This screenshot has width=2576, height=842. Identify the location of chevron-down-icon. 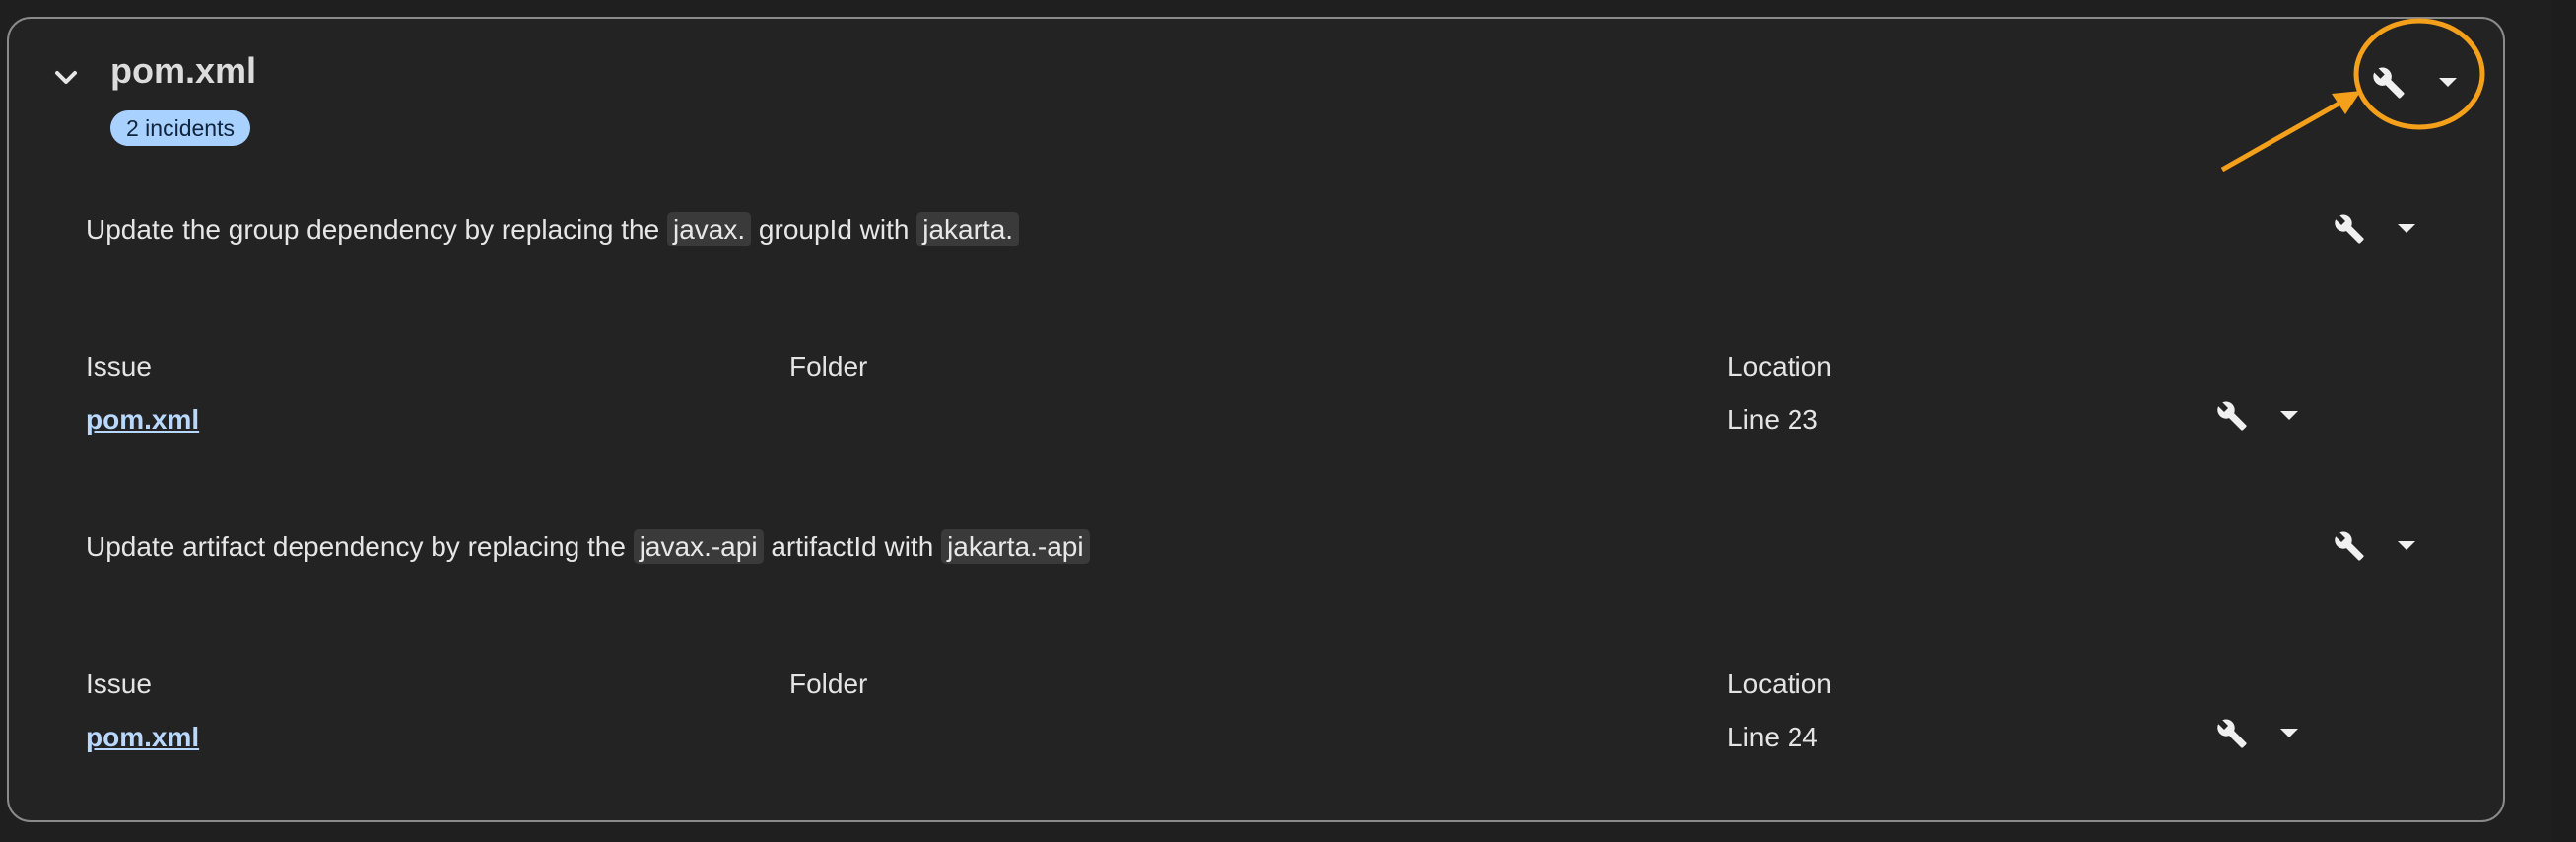
(66, 77).